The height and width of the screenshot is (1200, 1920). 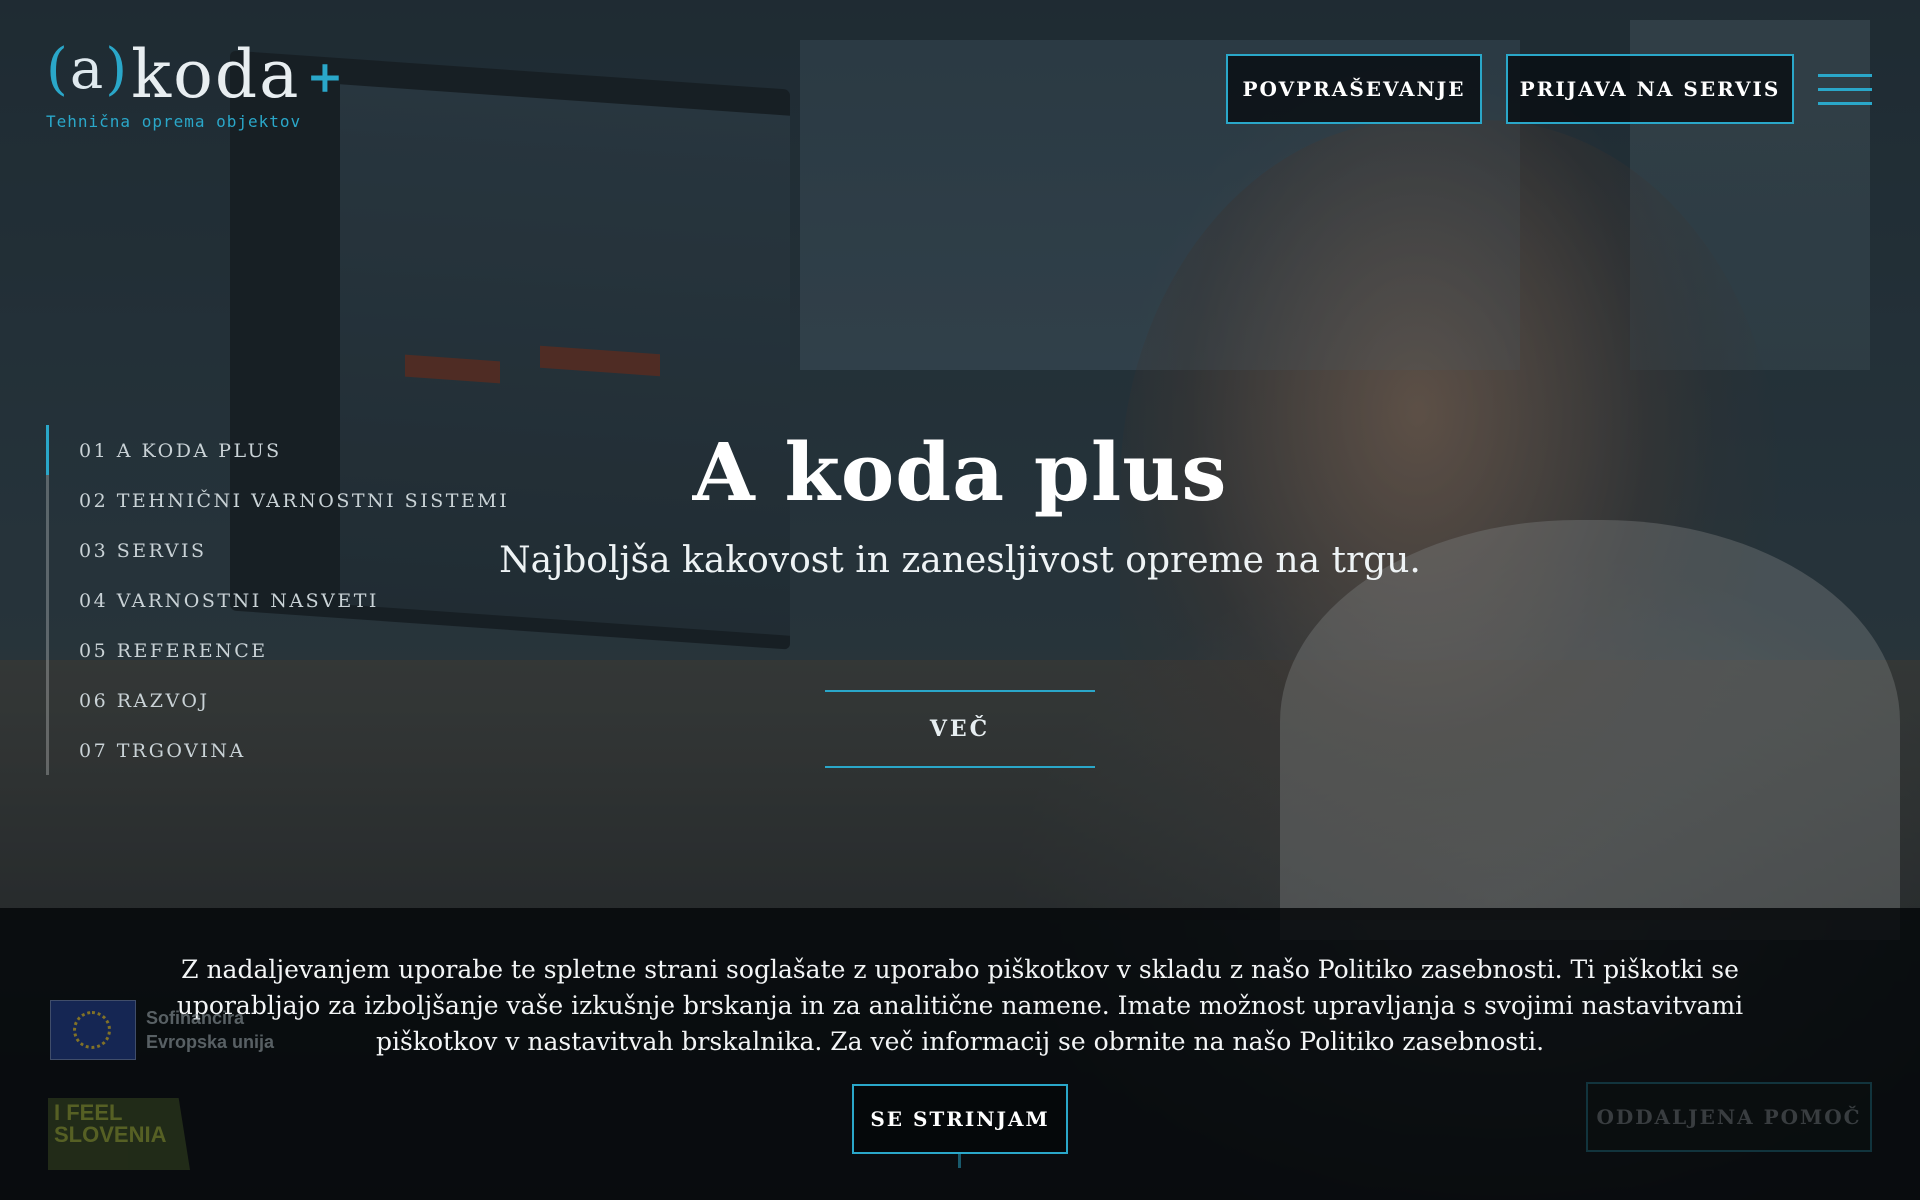 I want to click on eu-funding-badge: Sofinancira Evropska unija, so click(x=162, y=1030).